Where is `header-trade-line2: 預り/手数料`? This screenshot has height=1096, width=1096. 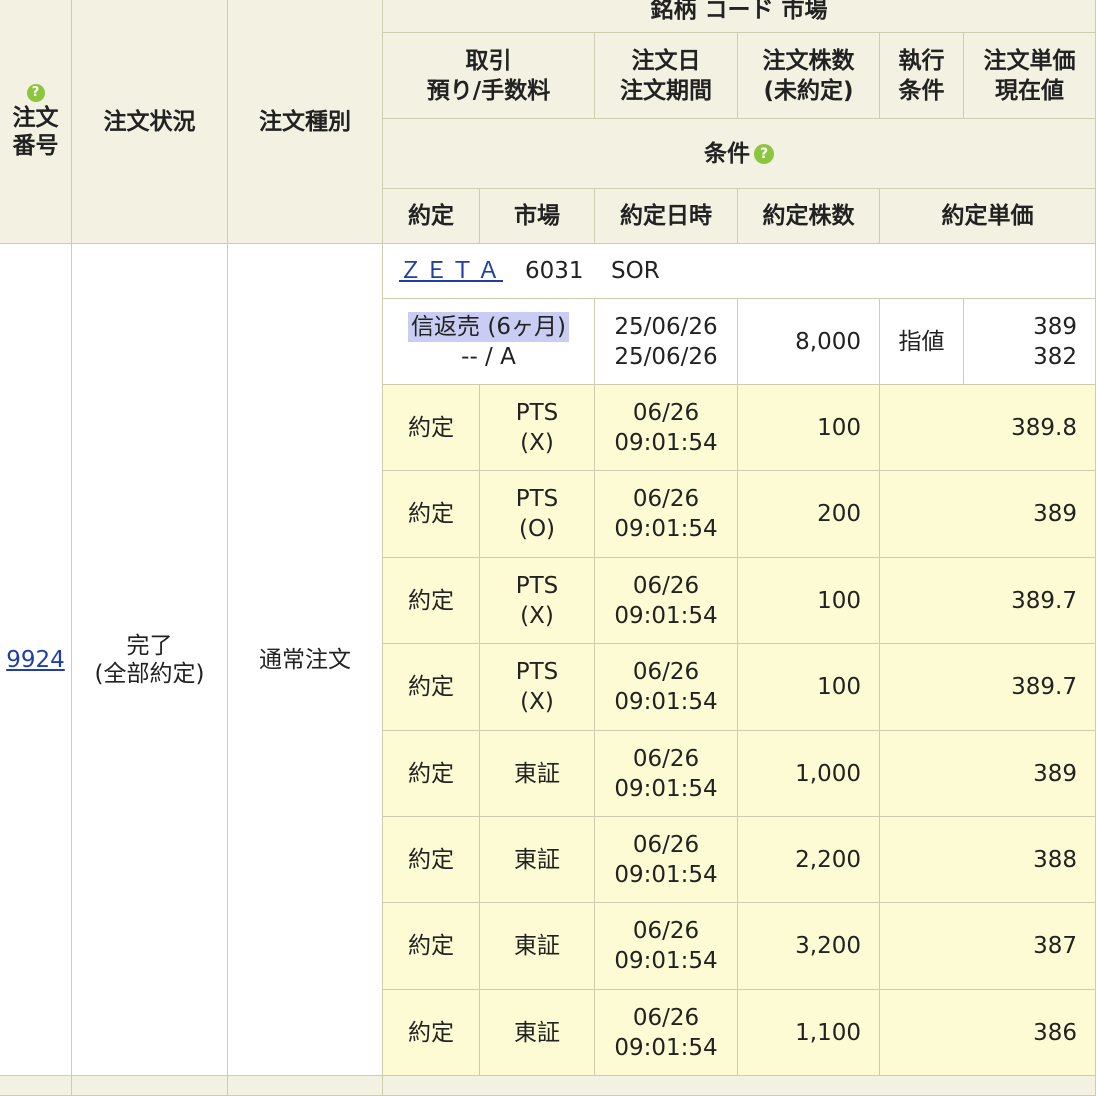
header-trade-line2: 預り/手数料 is located at coordinates (488, 90).